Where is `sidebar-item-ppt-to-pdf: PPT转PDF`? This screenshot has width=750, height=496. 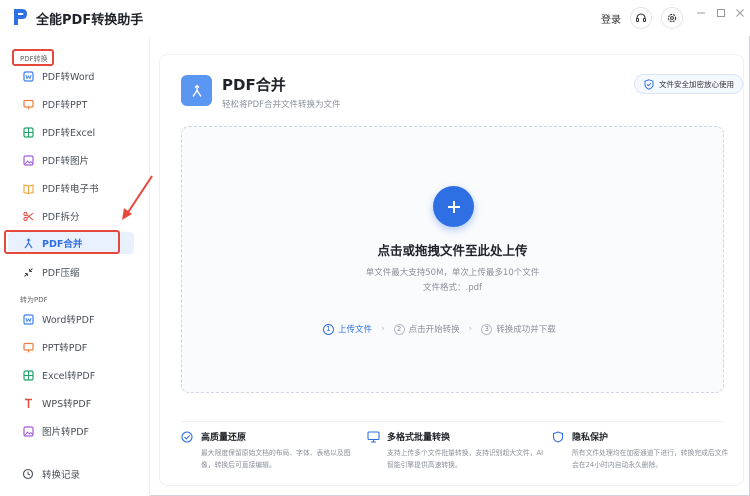 sidebar-item-ppt-to-pdf: PPT转PDF is located at coordinates (71, 347).